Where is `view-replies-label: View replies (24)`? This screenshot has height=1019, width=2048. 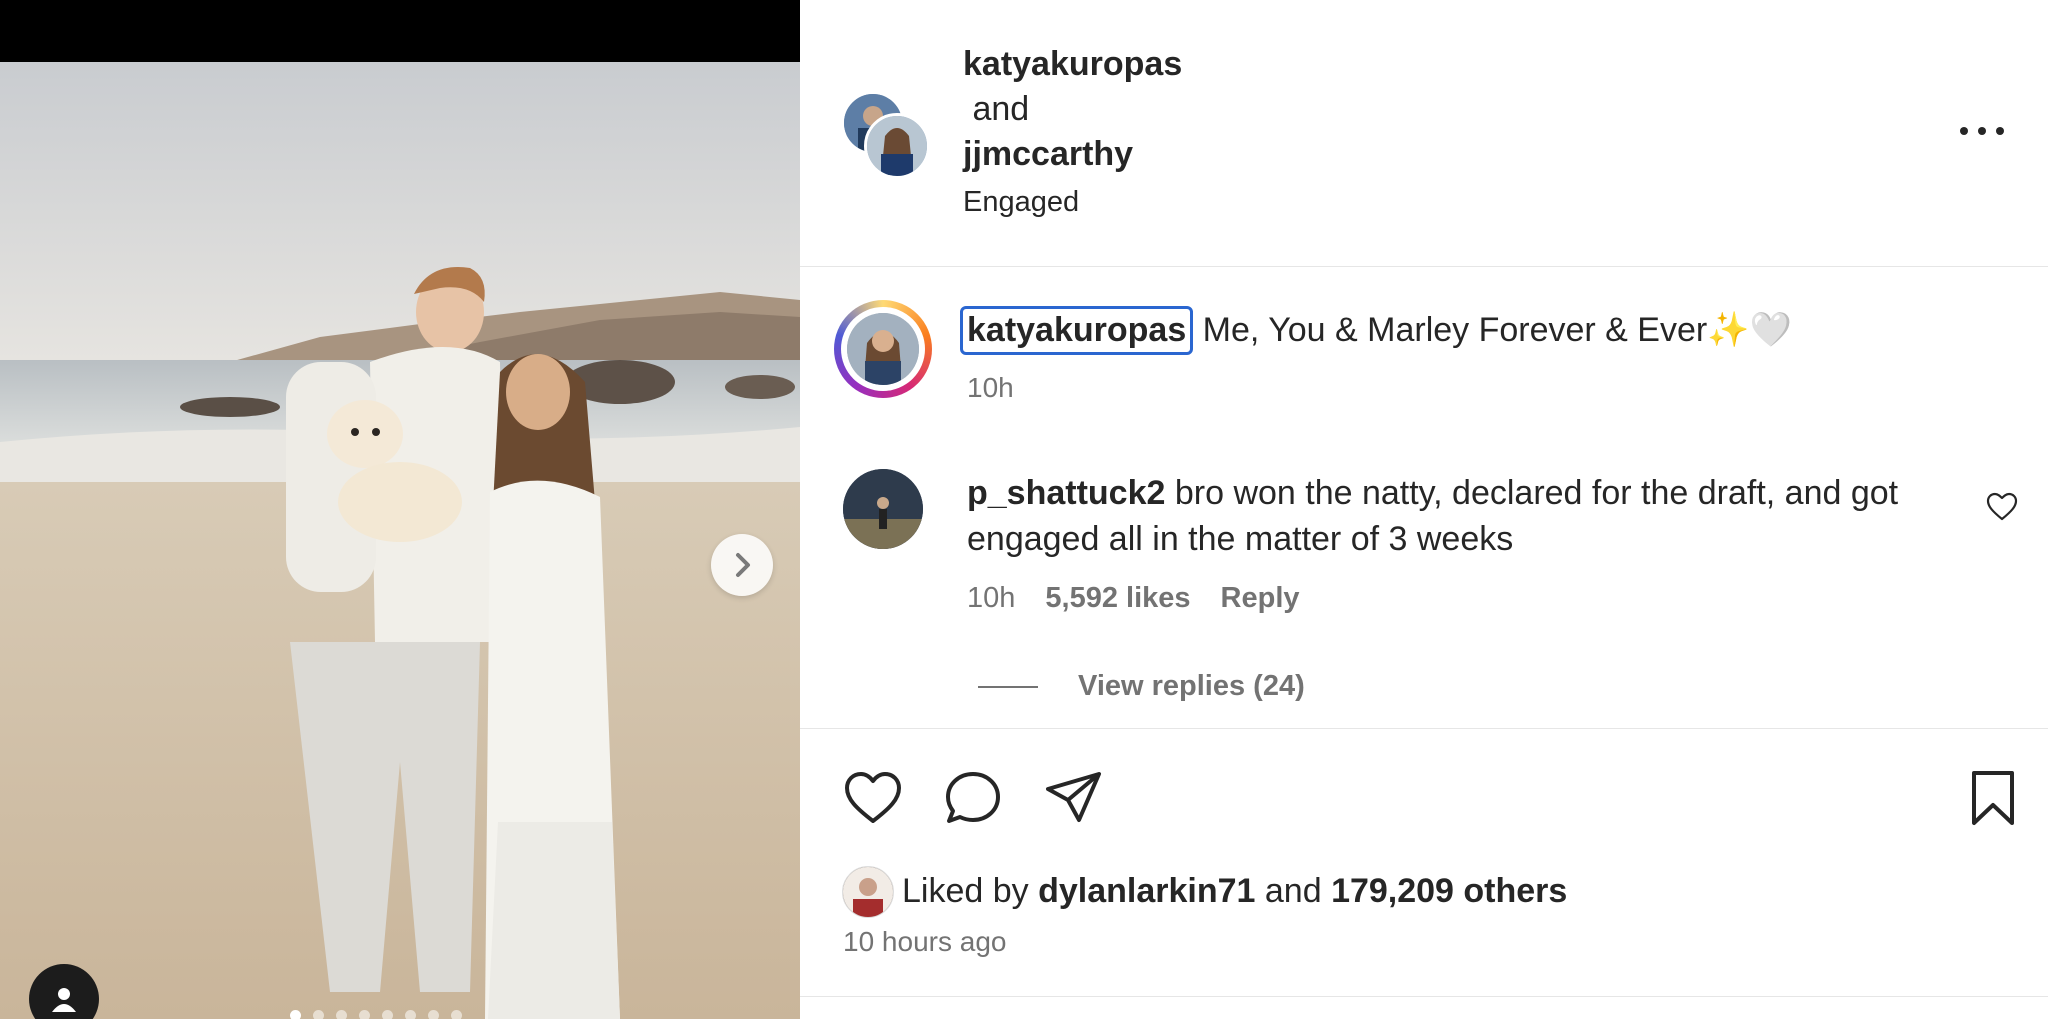
view-replies-label: View replies (24) is located at coordinates (1191, 686).